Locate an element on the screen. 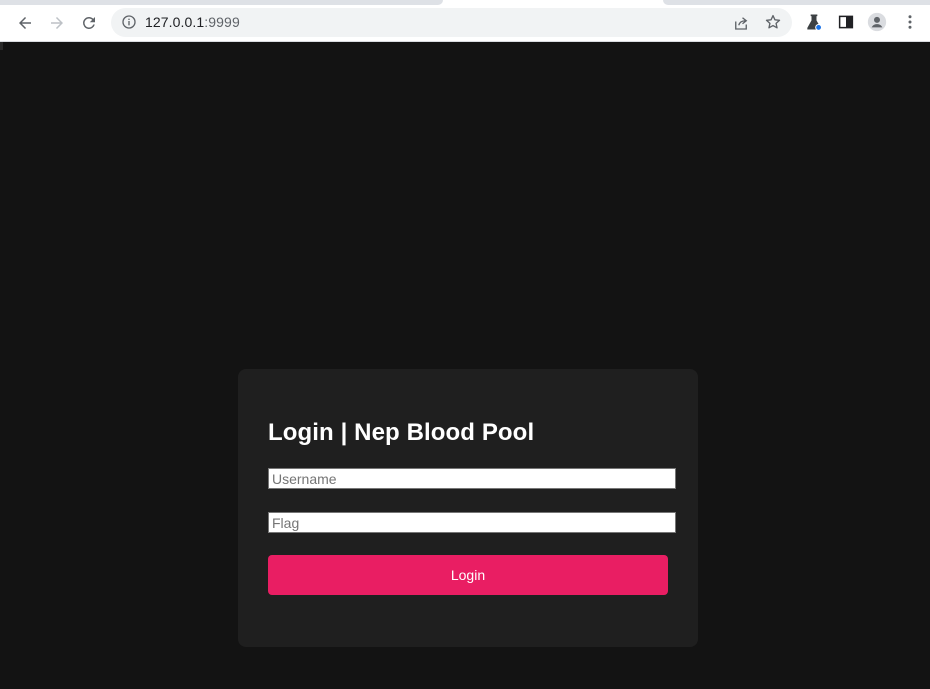 Image resolution: width=930 pixels, height=689 pixels. address-bar: 127.0.0.1:9999 is located at coordinates (451, 22).